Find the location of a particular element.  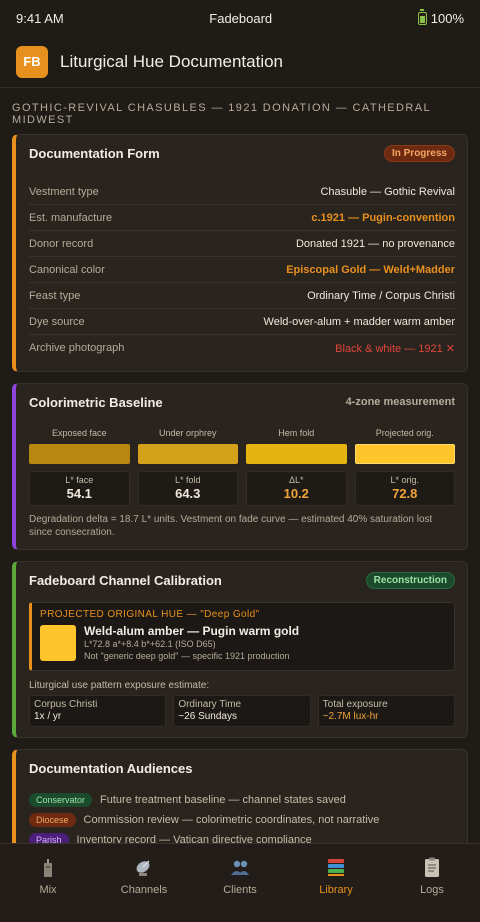

card-title: Colorimetric Baseline is located at coordinates (96, 402).